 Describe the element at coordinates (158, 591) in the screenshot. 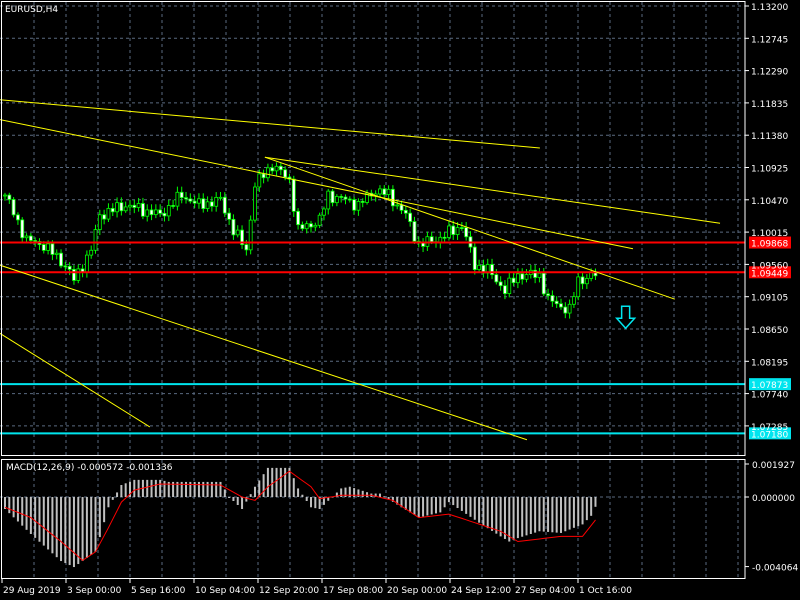

I see `time-label: 5 Sep 16:00` at that location.